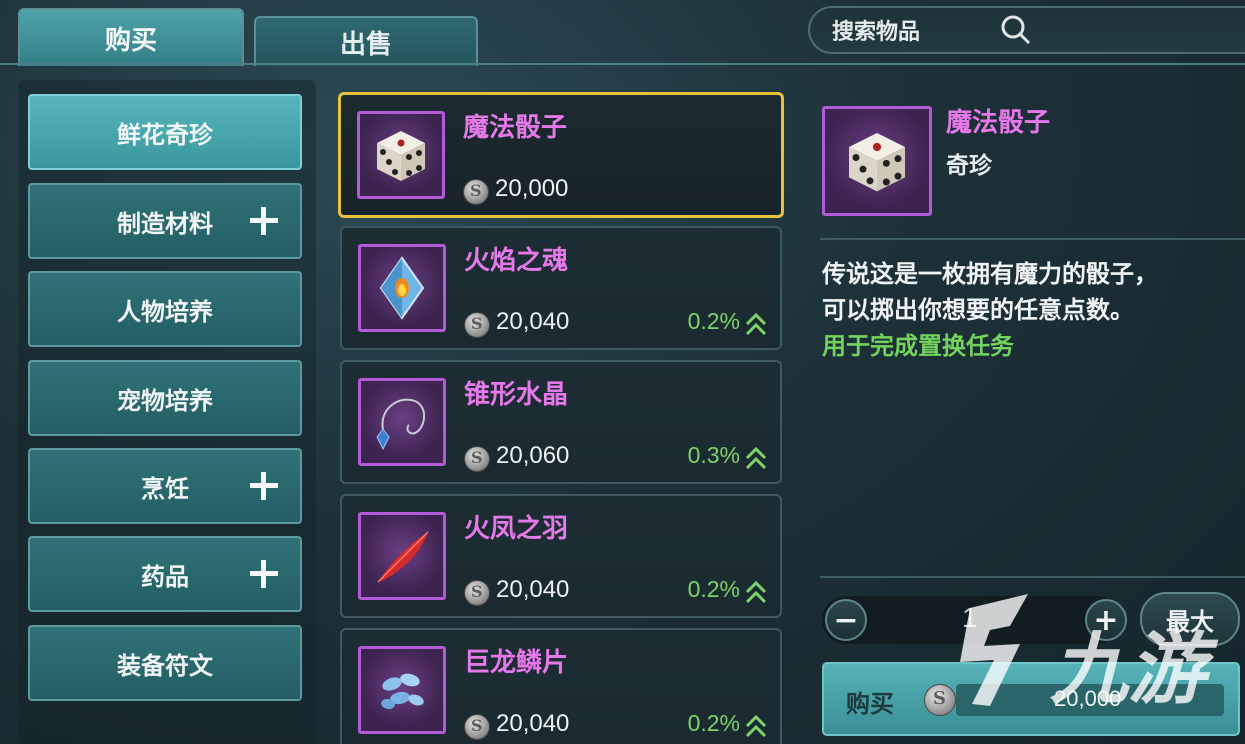 This screenshot has width=1245, height=744. I want to click on list-item: 火凤之羽 20,040 0.2%, so click(561, 556).